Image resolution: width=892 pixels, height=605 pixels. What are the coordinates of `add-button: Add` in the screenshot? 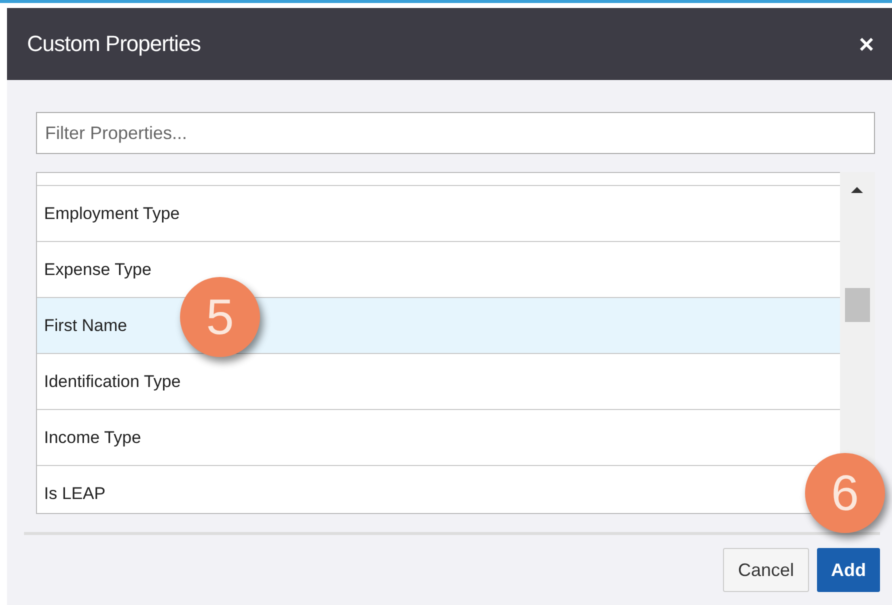 It's located at (848, 570).